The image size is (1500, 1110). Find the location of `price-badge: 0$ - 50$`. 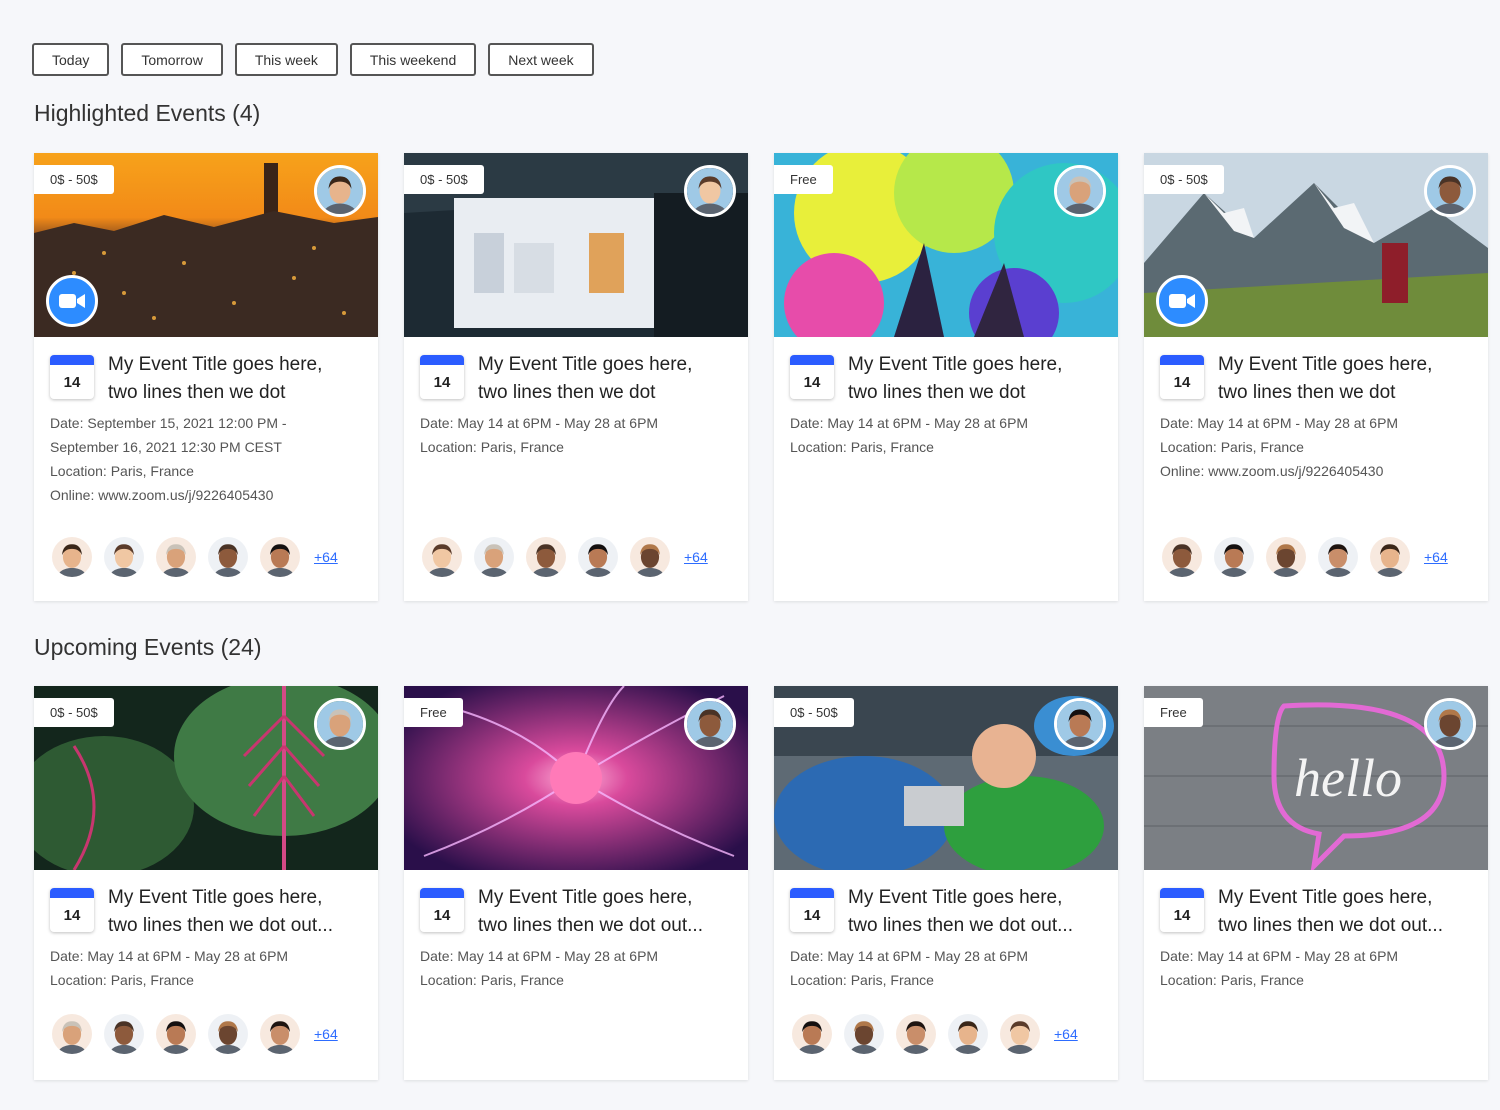

price-badge: 0$ - 50$ is located at coordinates (74, 712).